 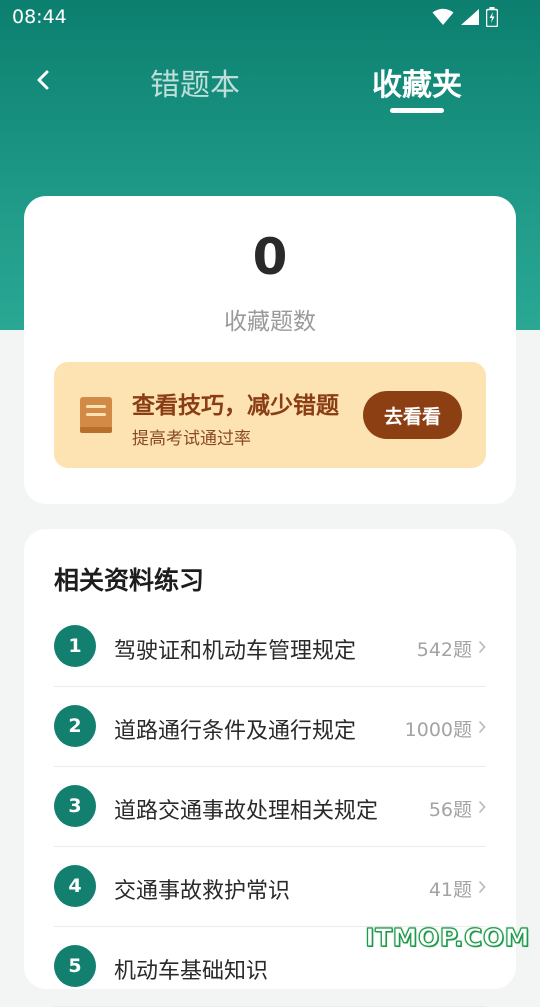 I want to click on top-nav: 错题本 收藏夹, so click(x=270, y=85).